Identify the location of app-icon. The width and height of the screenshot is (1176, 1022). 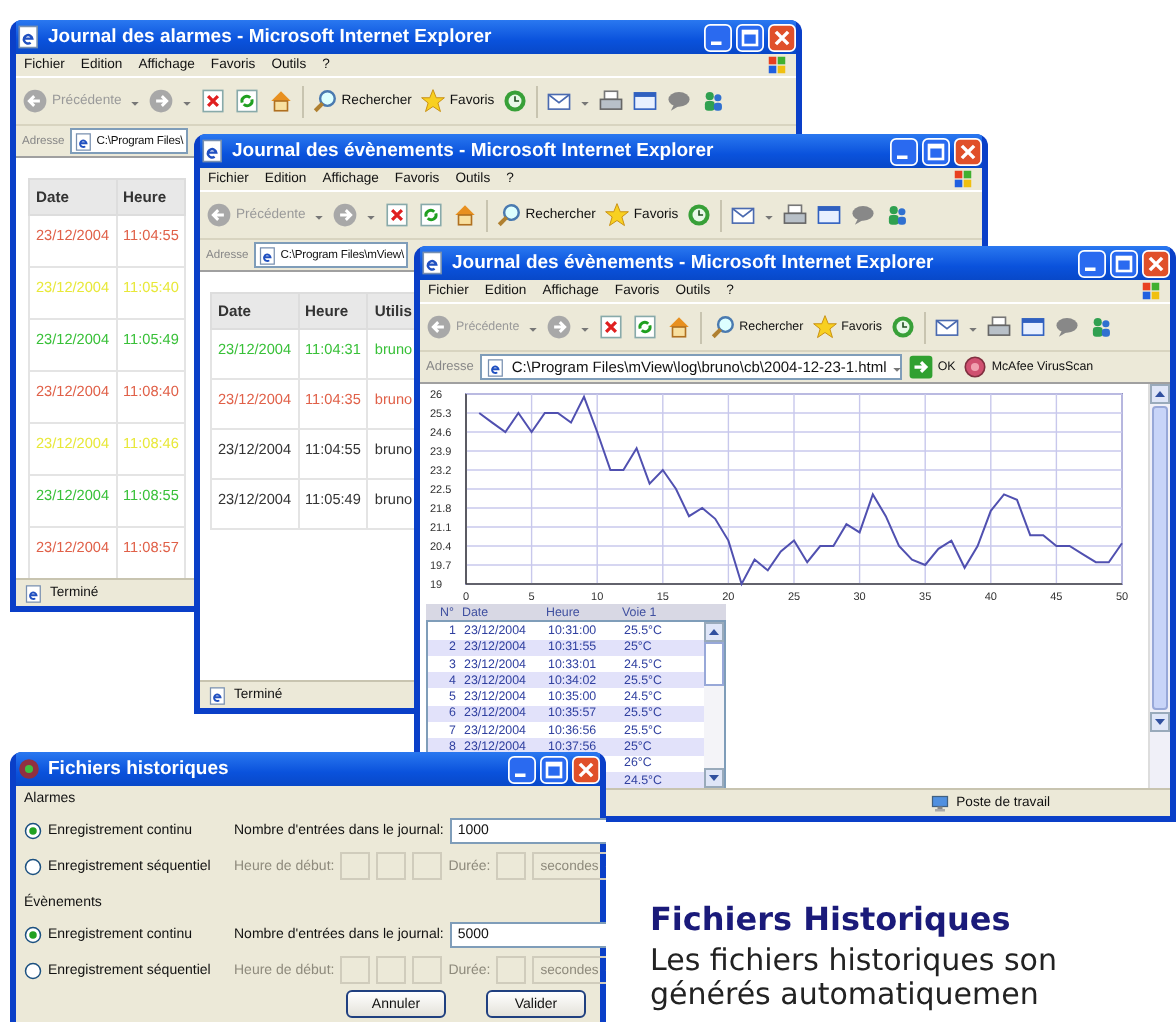
(29, 769).